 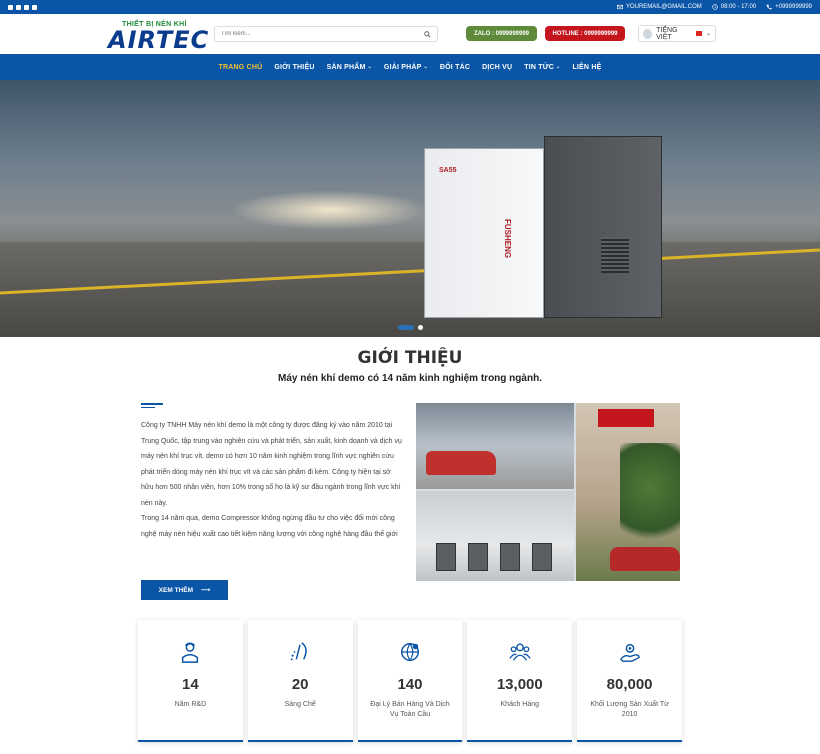 I want to click on stat-number: 80,000, so click(x=629, y=684).